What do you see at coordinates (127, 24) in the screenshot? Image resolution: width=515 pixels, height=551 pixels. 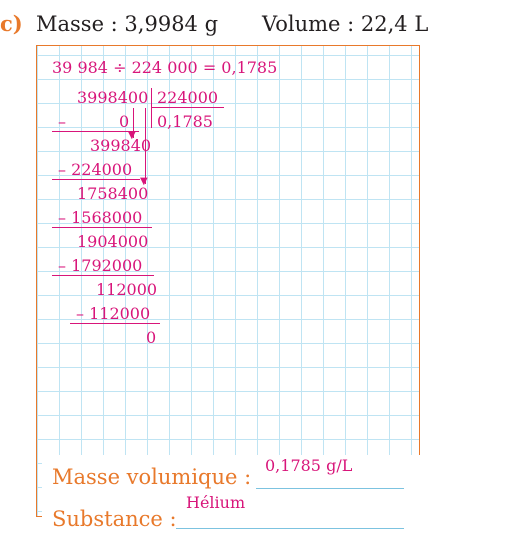 I see `mass-text: Masse : 3,9984 g` at bounding box center [127, 24].